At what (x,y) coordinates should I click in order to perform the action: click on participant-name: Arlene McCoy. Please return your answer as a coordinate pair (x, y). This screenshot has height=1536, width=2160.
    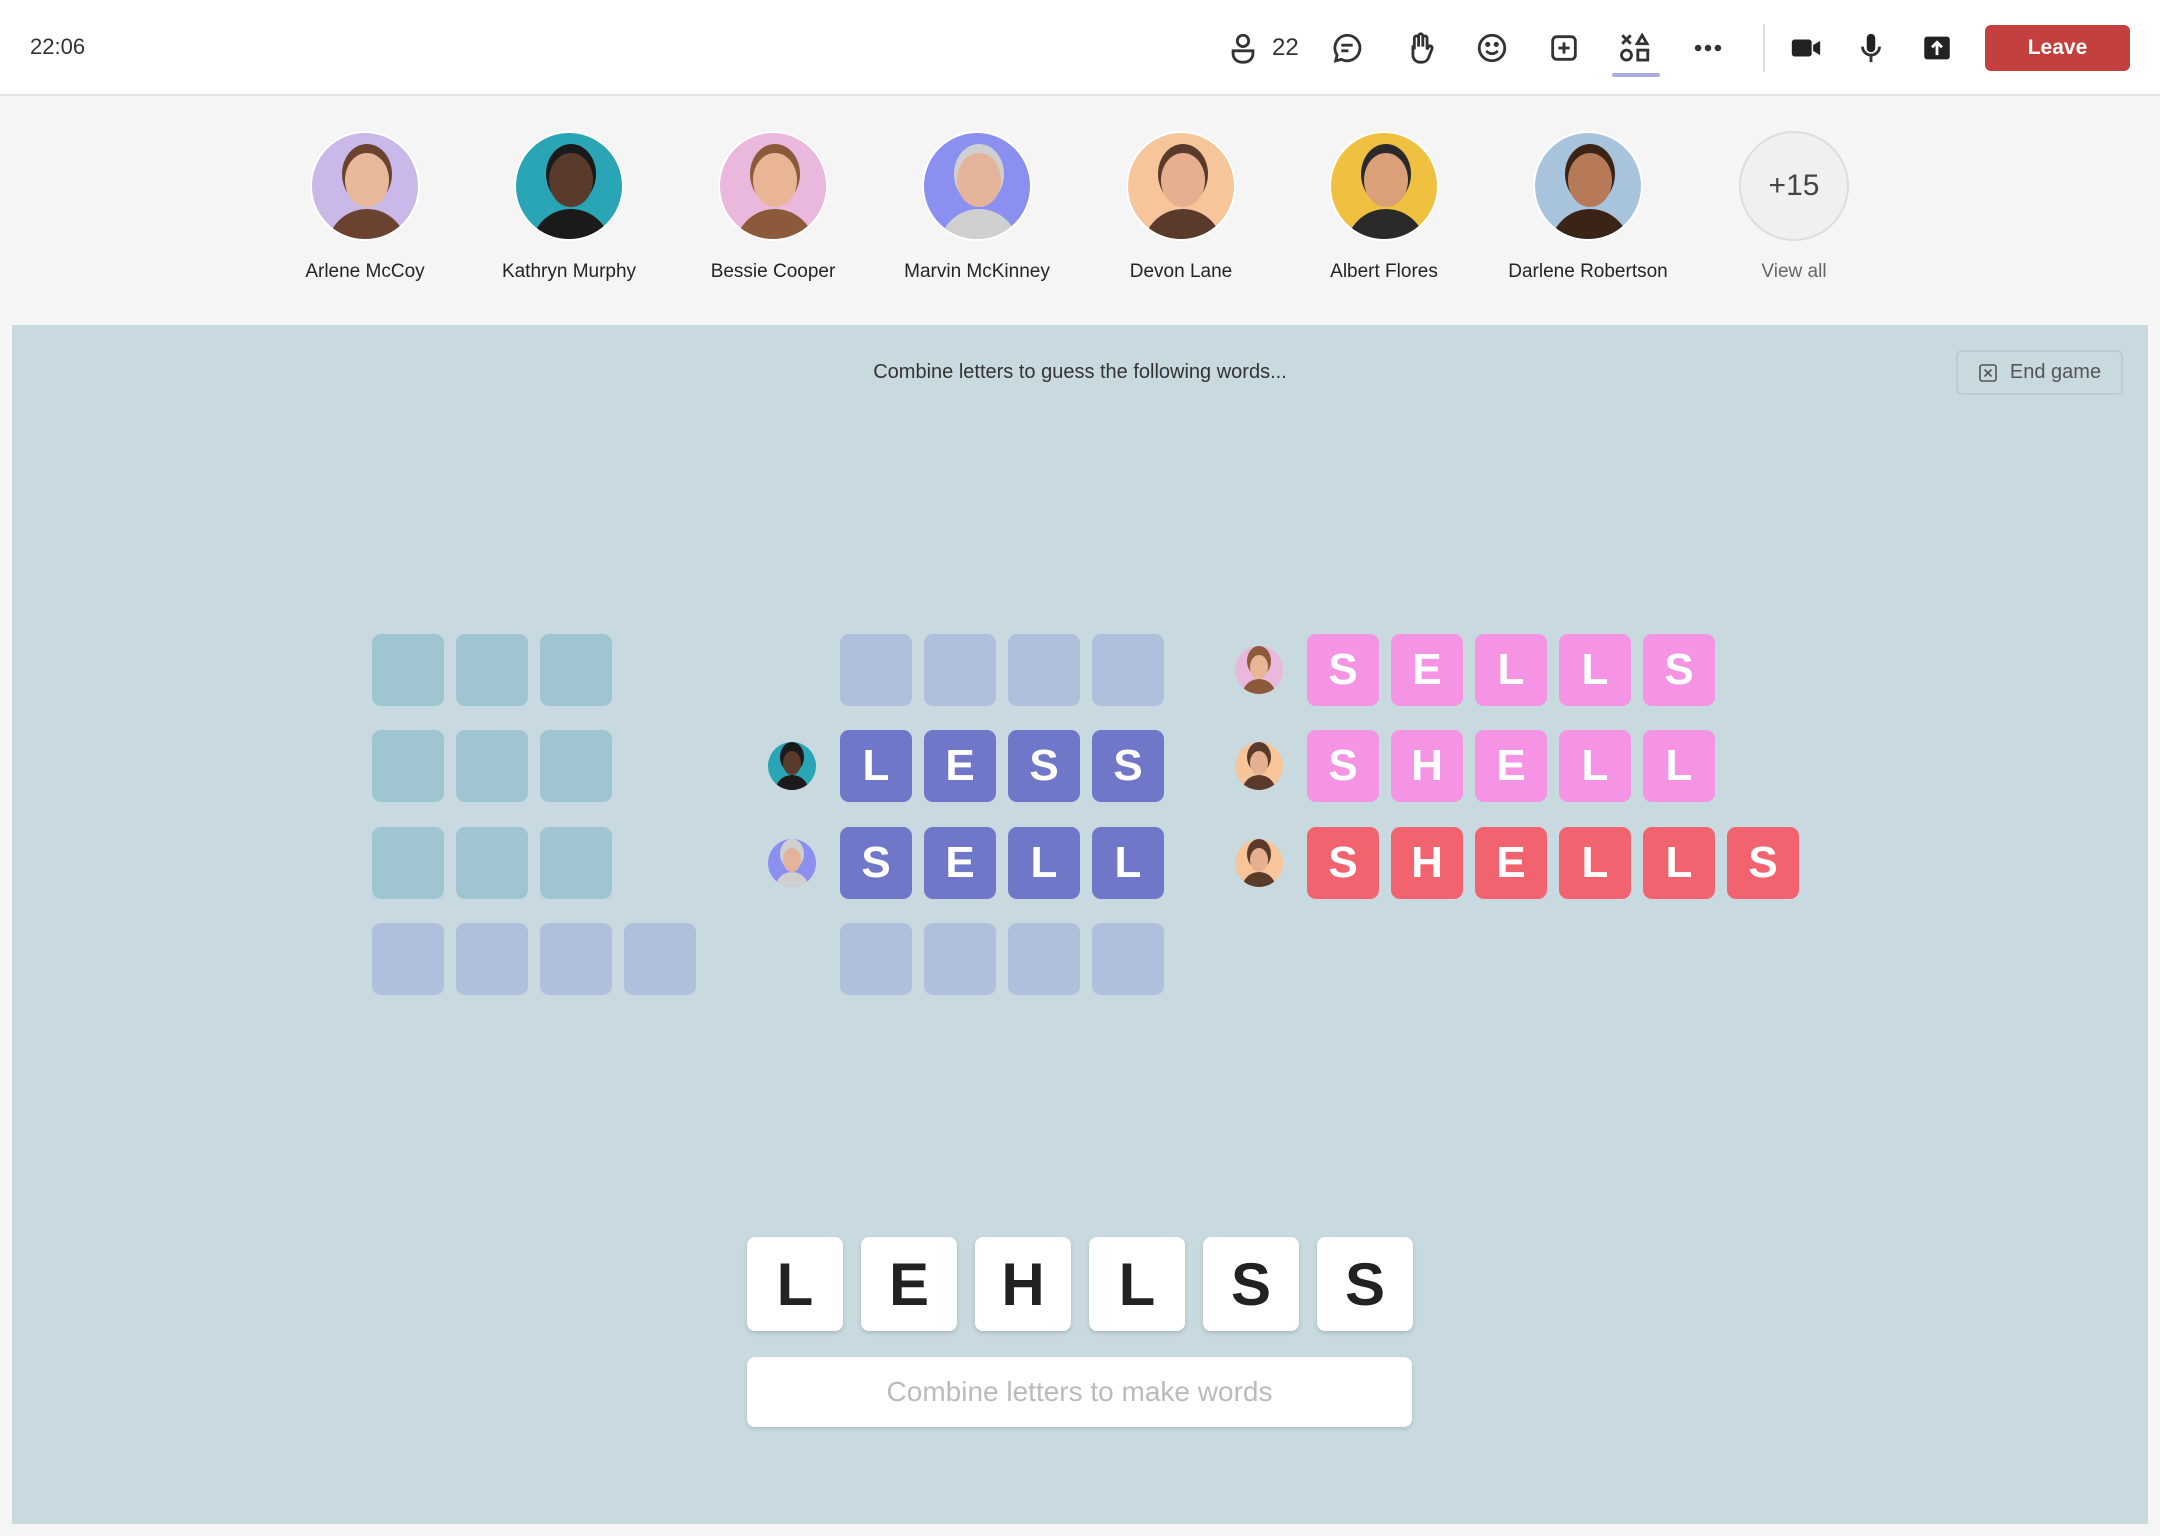
    Looking at the image, I should click on (365, 271).